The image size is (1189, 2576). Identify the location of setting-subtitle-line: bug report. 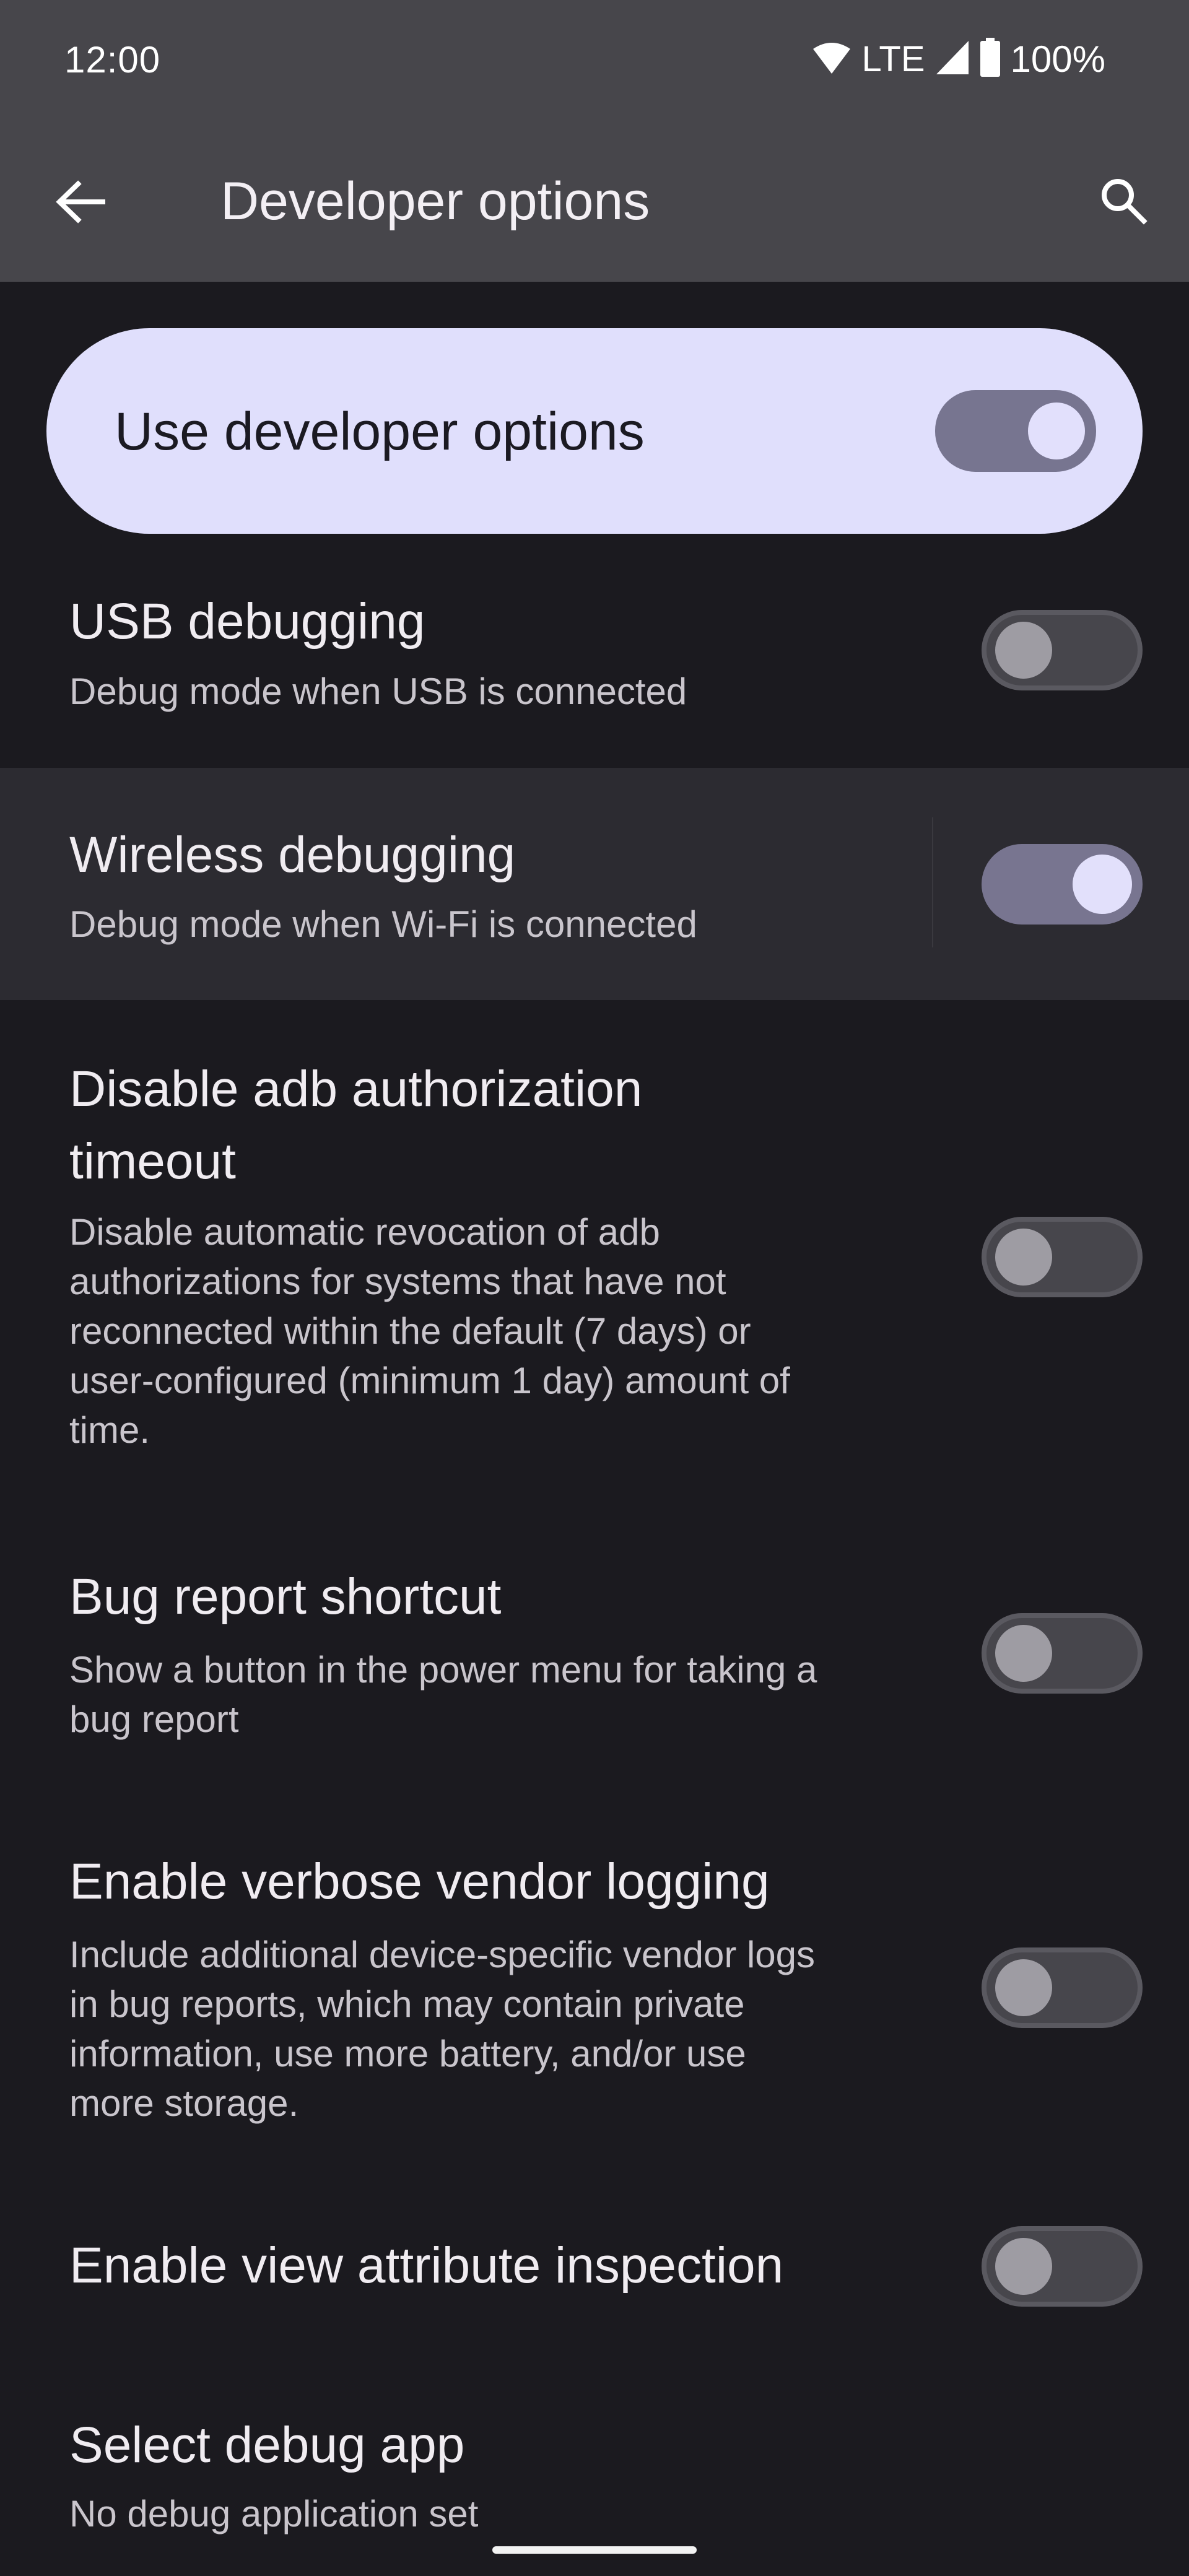
(154, 1719).